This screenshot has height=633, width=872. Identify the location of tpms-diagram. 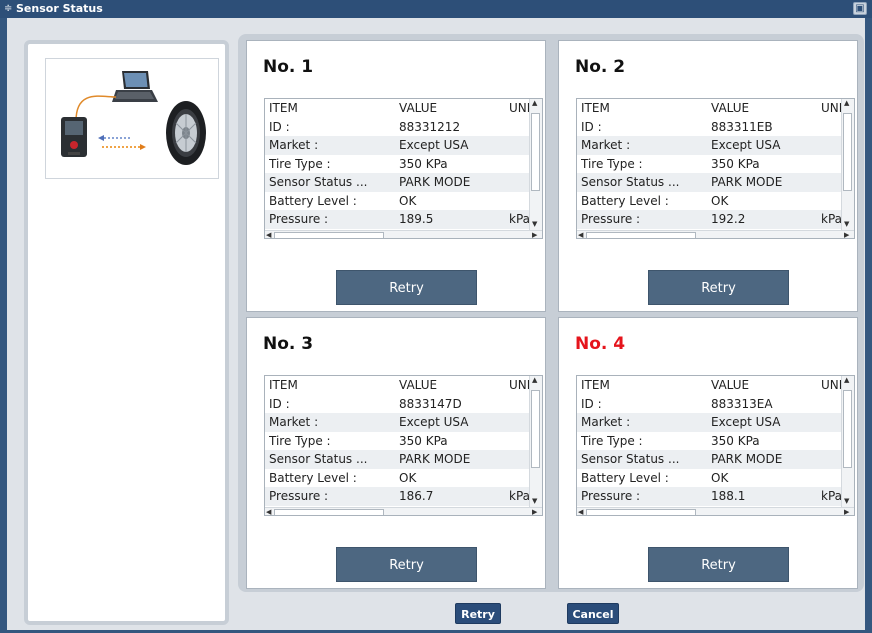
(133, 118).